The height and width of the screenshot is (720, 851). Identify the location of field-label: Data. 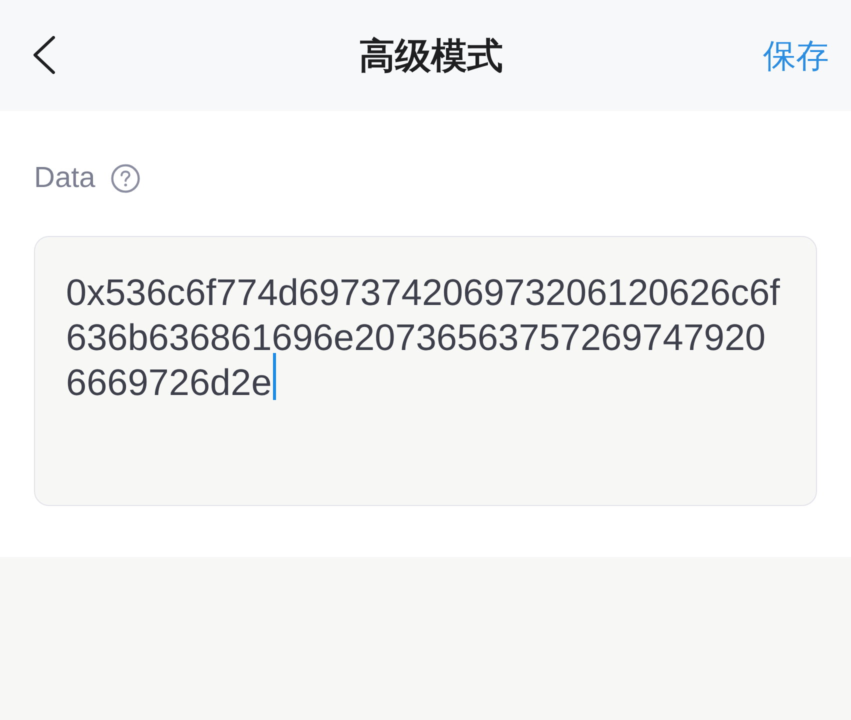
(65, 178).